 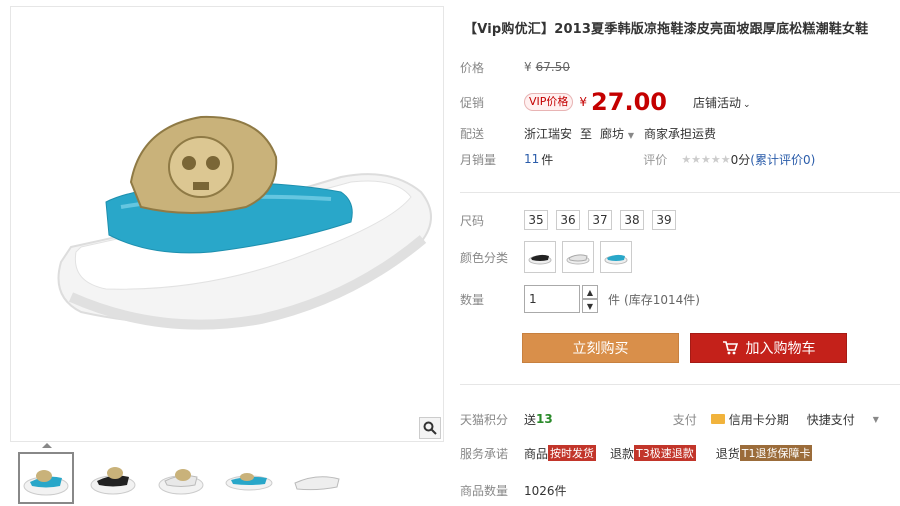 What do you see at coordinates (637, 159) in the screenshot?
I see `sales-row: 月销量 11 件 评价 ★★★★★ 0分 (累计评价0)` at bounding box center [637, 159].